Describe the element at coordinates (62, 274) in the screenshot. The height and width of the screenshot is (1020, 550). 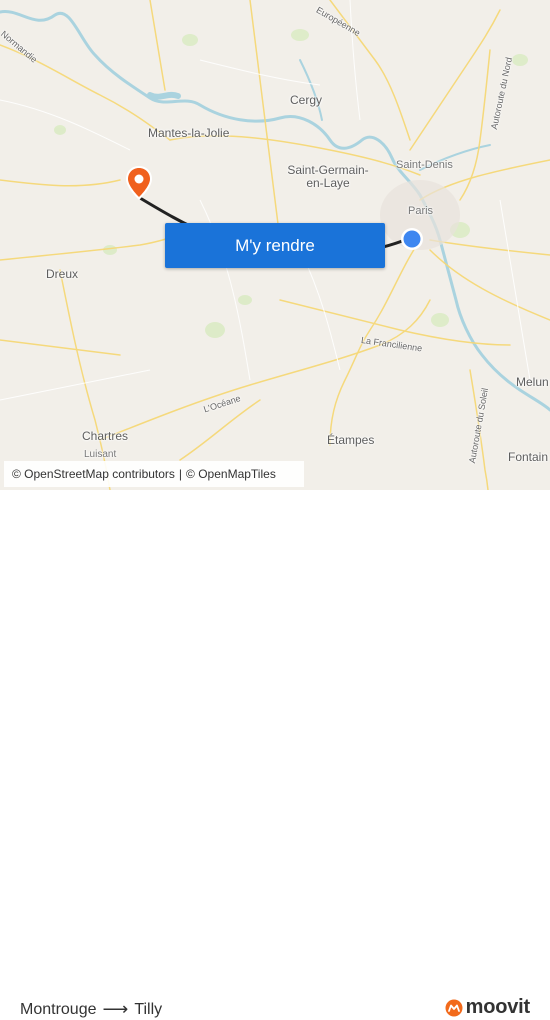
I see `city-label-dreux: Dreux` at that location.